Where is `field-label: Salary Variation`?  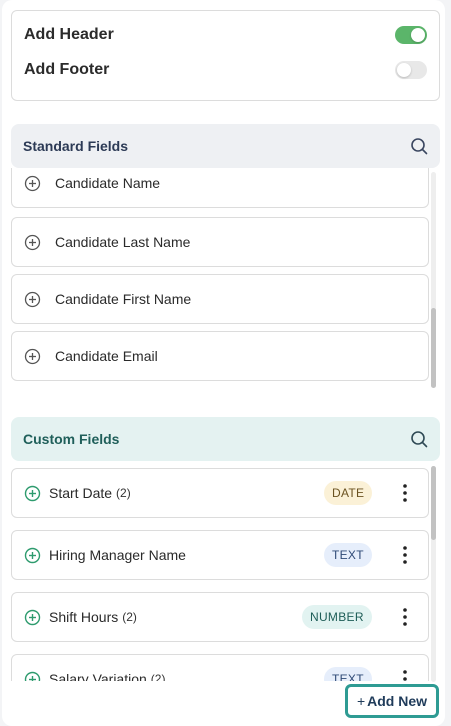 field-label: Salary Variation is located at coordinates (98, 676).